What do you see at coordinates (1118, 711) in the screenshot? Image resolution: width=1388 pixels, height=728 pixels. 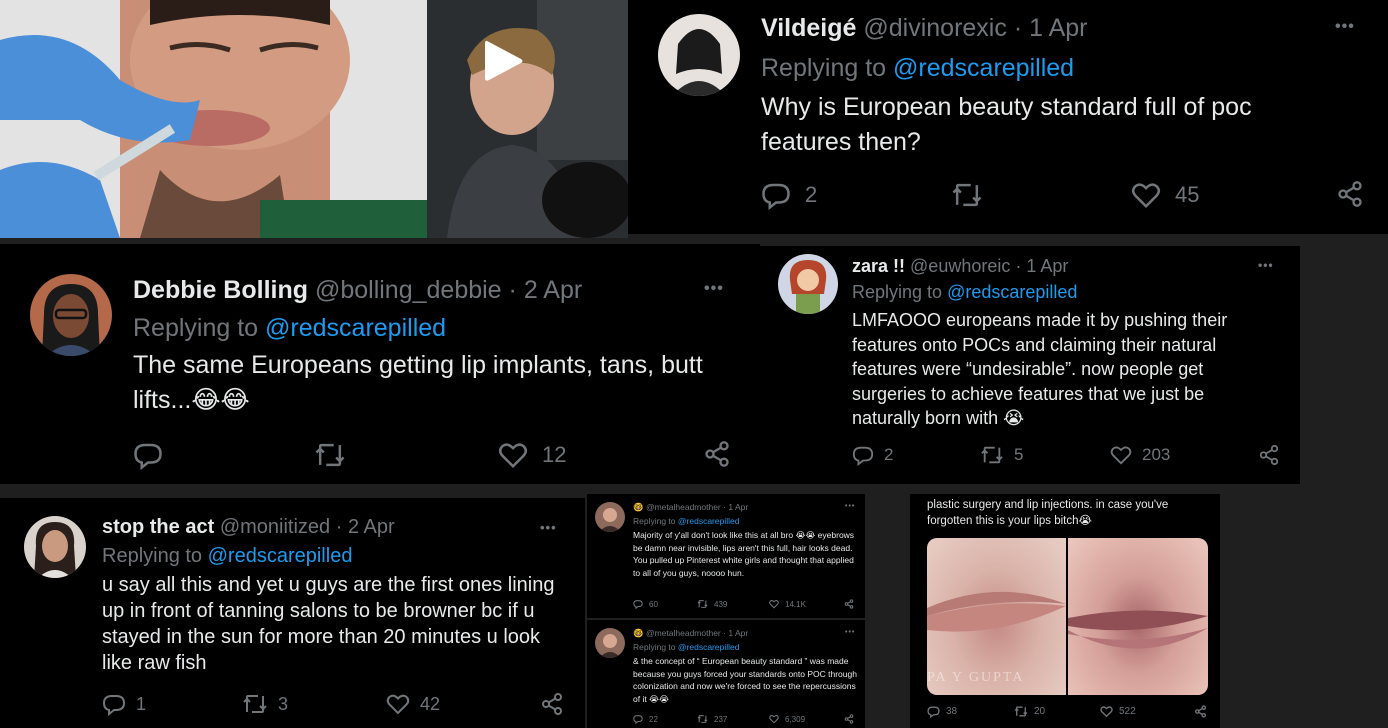 I see `like-button: 522` at bounding box center [1118, 711].